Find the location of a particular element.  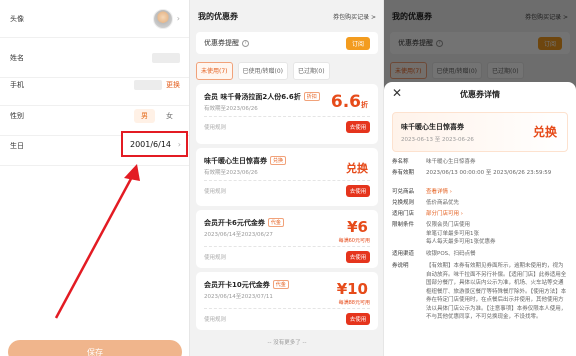

coupon-condition: 每满60元可用 is located at coordinates (354, 241).